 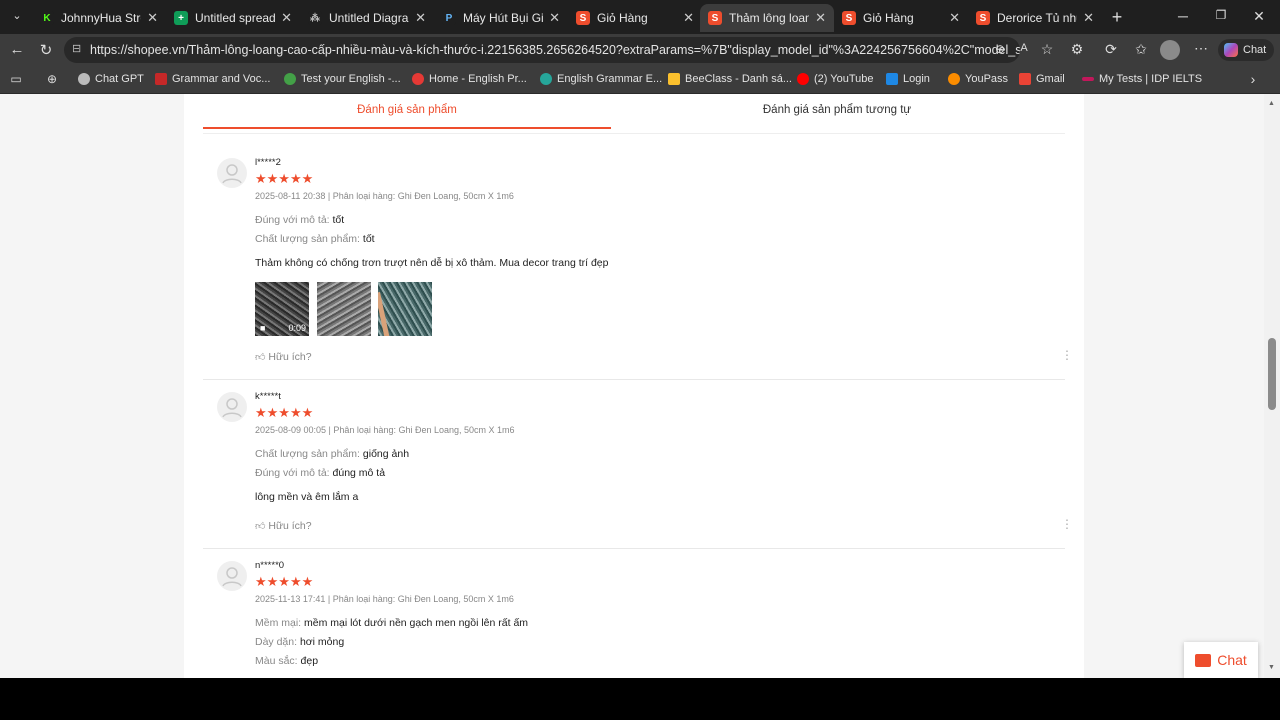 What do you see at coordinates (1231, 50) in the screenshot?
I see `copilot-icon` at bounding box center [1231, 50].